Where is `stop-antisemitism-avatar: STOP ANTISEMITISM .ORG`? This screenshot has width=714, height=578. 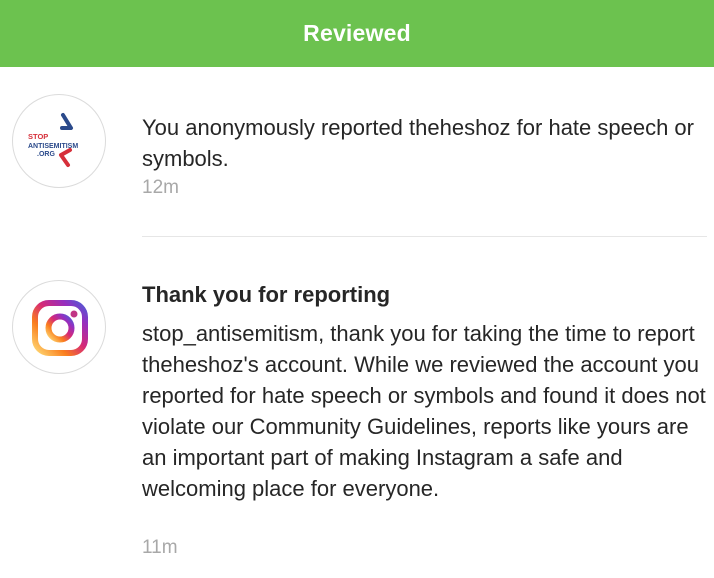
stop-antisemitism-avatar: STOP ANTISEMITISM .ORG is located at coordinates (59, 141).